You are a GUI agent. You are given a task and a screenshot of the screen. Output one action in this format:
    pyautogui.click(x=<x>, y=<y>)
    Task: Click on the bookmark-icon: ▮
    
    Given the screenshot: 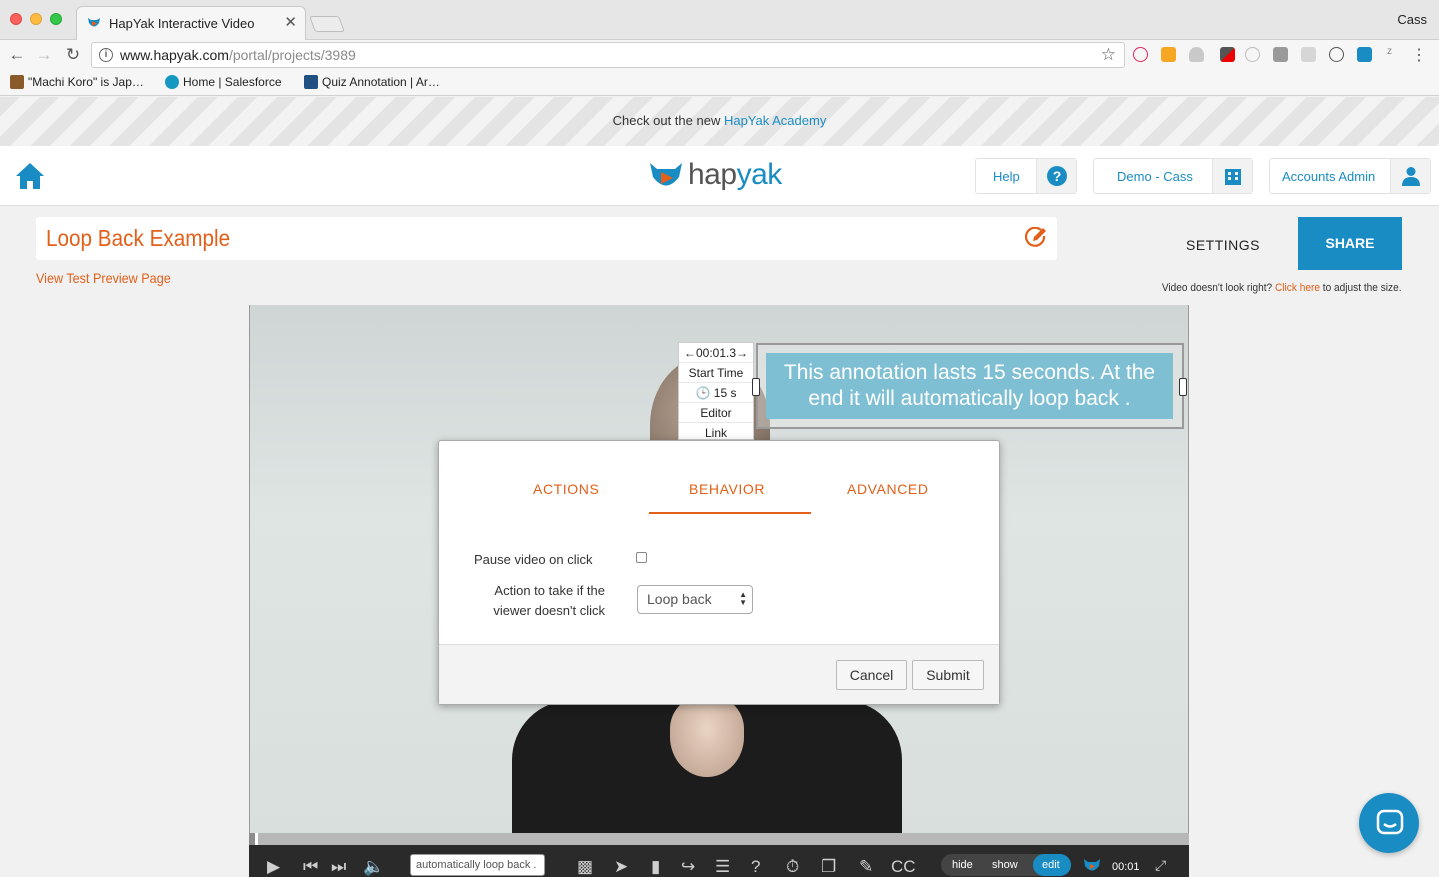 What is the action you would take?
    pyautogui.click(x=655, y=867)
    